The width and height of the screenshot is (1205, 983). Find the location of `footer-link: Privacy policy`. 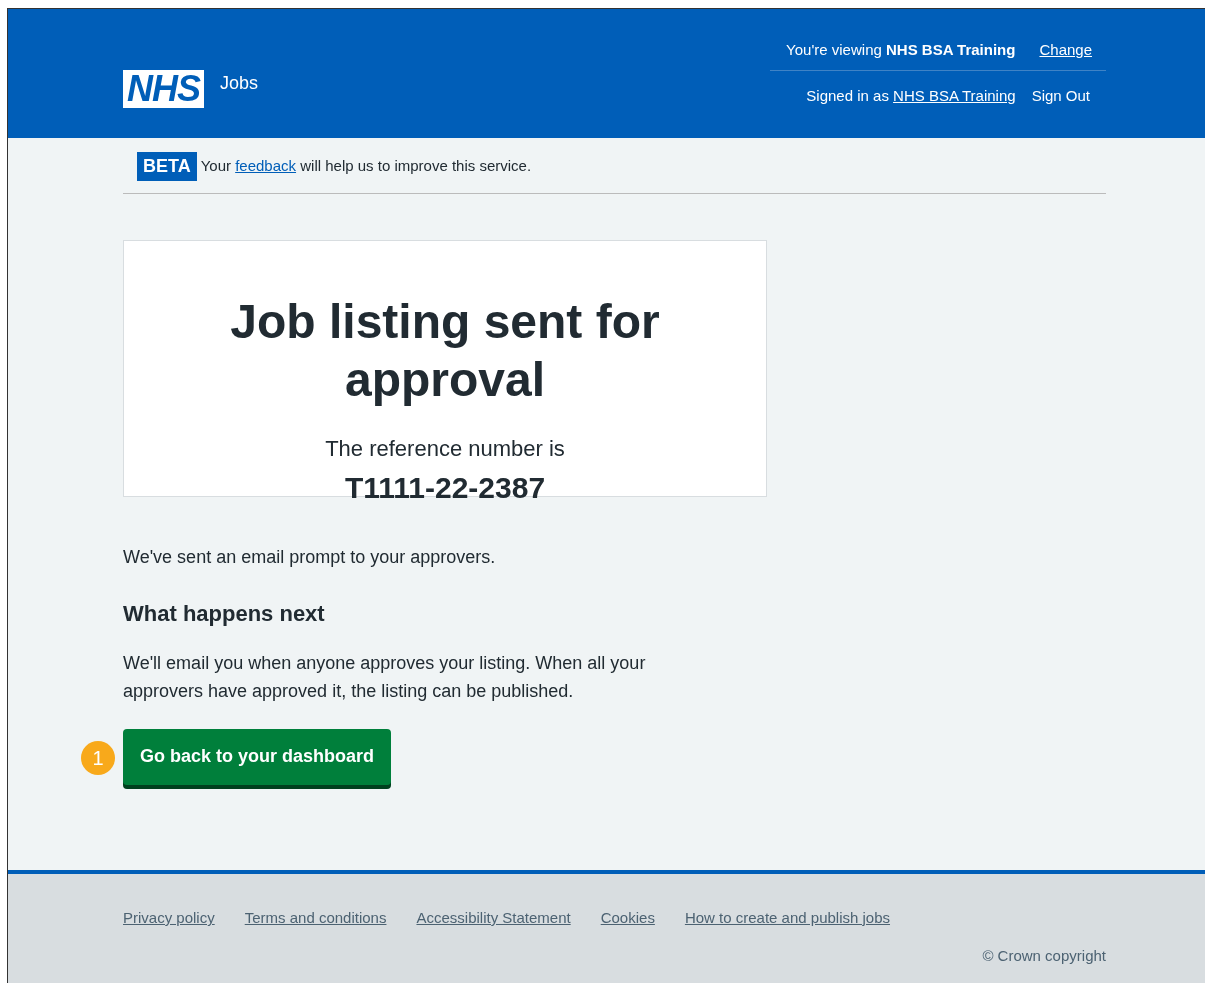

footer-link: Privacy policy is located at coordinates (169, 918).